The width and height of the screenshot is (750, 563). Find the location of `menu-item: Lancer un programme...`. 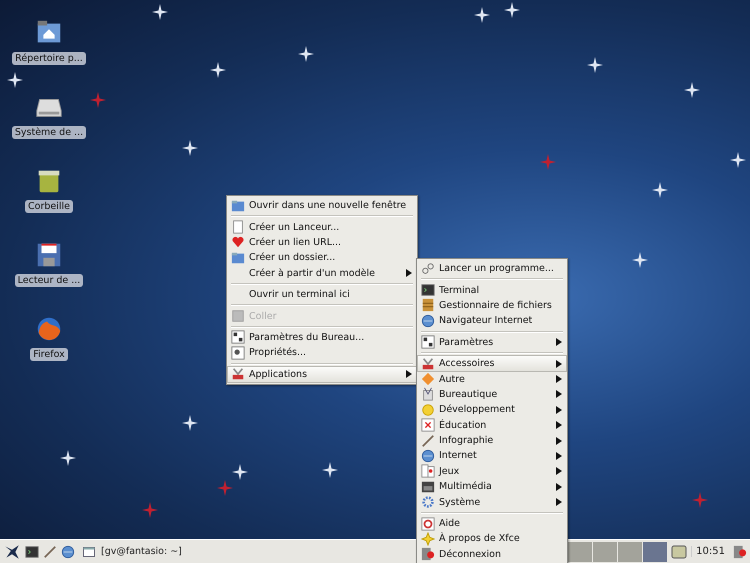

menu-item: Lancer un programme... is located at coordinates (492, 268).